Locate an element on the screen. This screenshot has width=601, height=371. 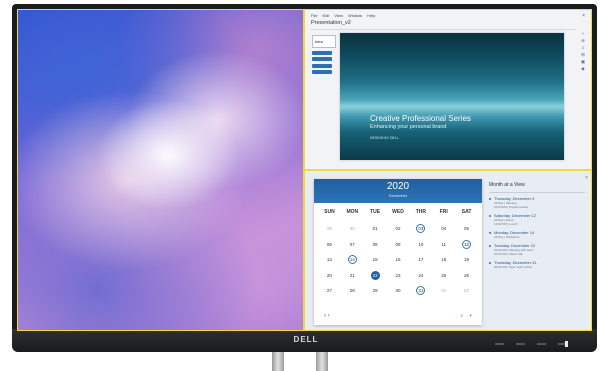
shape-icon: ◆ is located at coordinates (582, 68).